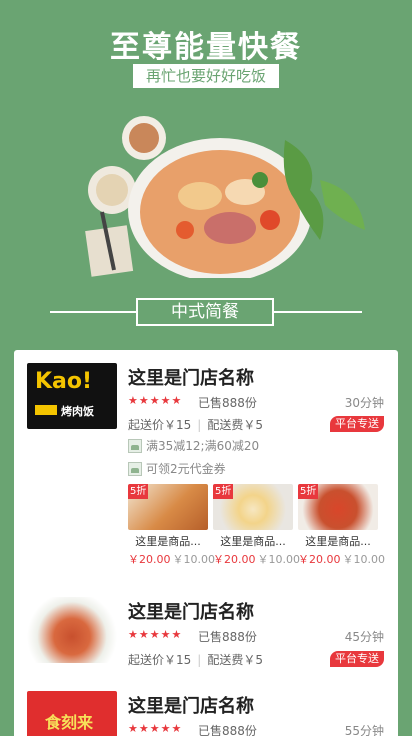 The height and width of the screenshot is (736, 412). Describe the element at coordinates (364, 403) in the screenshot. I see `delivery-time: 30分钟` at that location.